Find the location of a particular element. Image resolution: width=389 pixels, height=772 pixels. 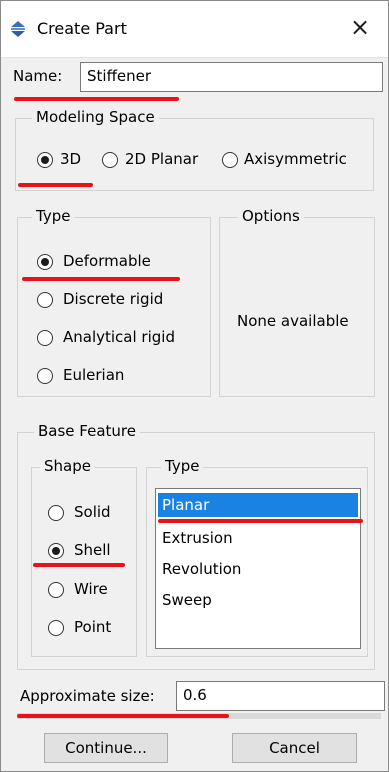

option-3d-label: 3D is located at coordinates (70, 159).